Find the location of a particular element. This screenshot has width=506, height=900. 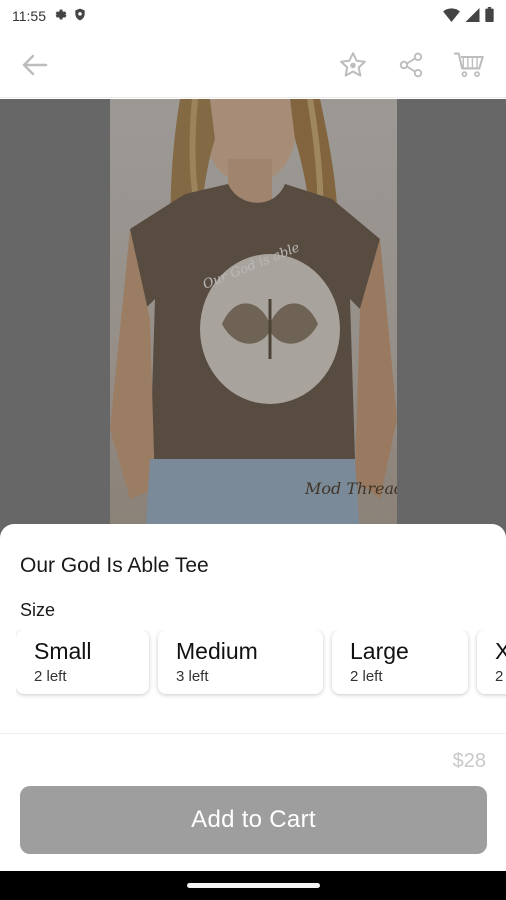

product-title: Our God Is Able Tee is located at coordinates (114, 565).